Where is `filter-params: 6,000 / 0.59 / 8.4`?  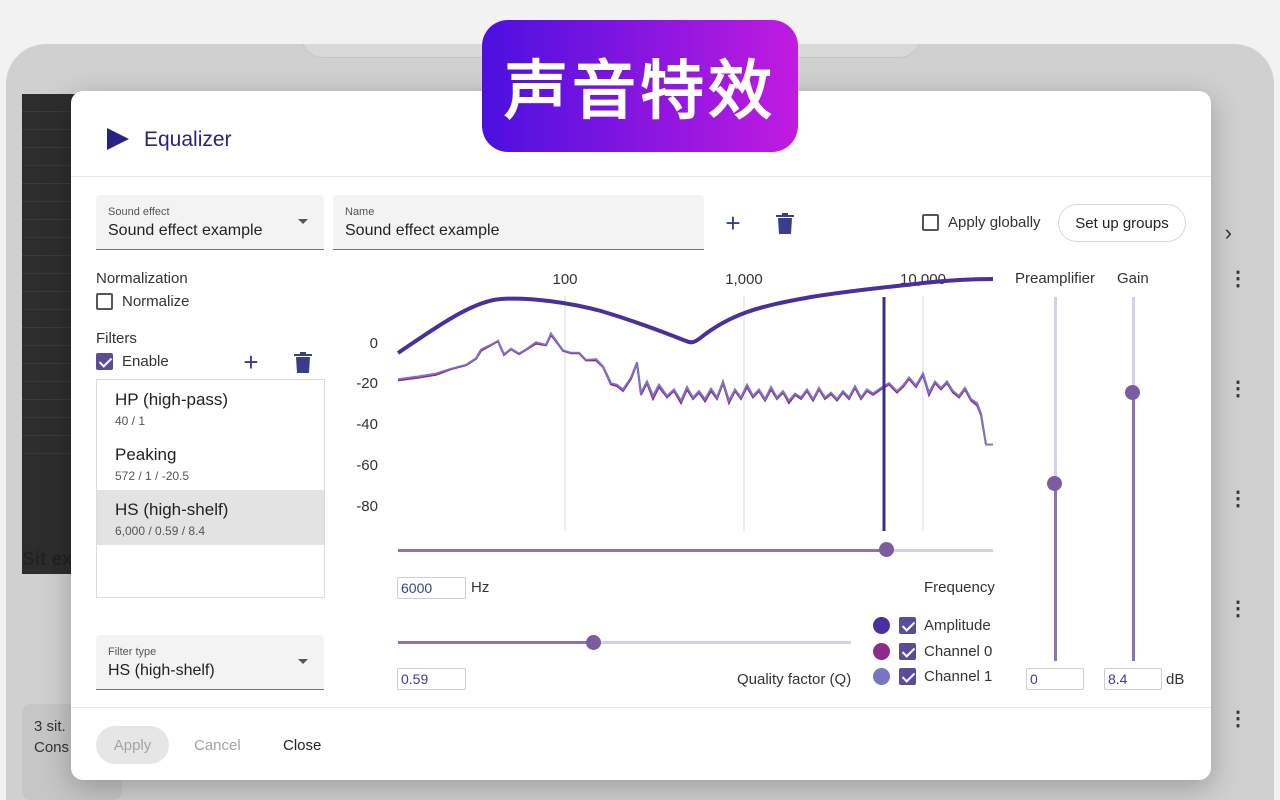 filter-params: 6,000 / 0.59 / 8.4 is located at coordinates (160, 531).